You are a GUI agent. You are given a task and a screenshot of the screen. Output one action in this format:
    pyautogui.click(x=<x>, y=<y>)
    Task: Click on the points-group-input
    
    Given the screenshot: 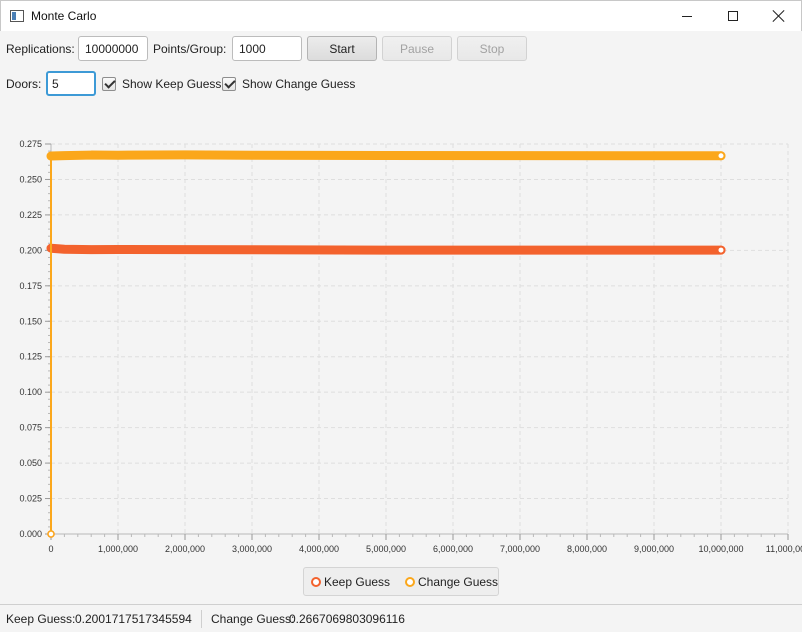 What is the action you would take?
    pyautogui.click(x=267, y=48)
    